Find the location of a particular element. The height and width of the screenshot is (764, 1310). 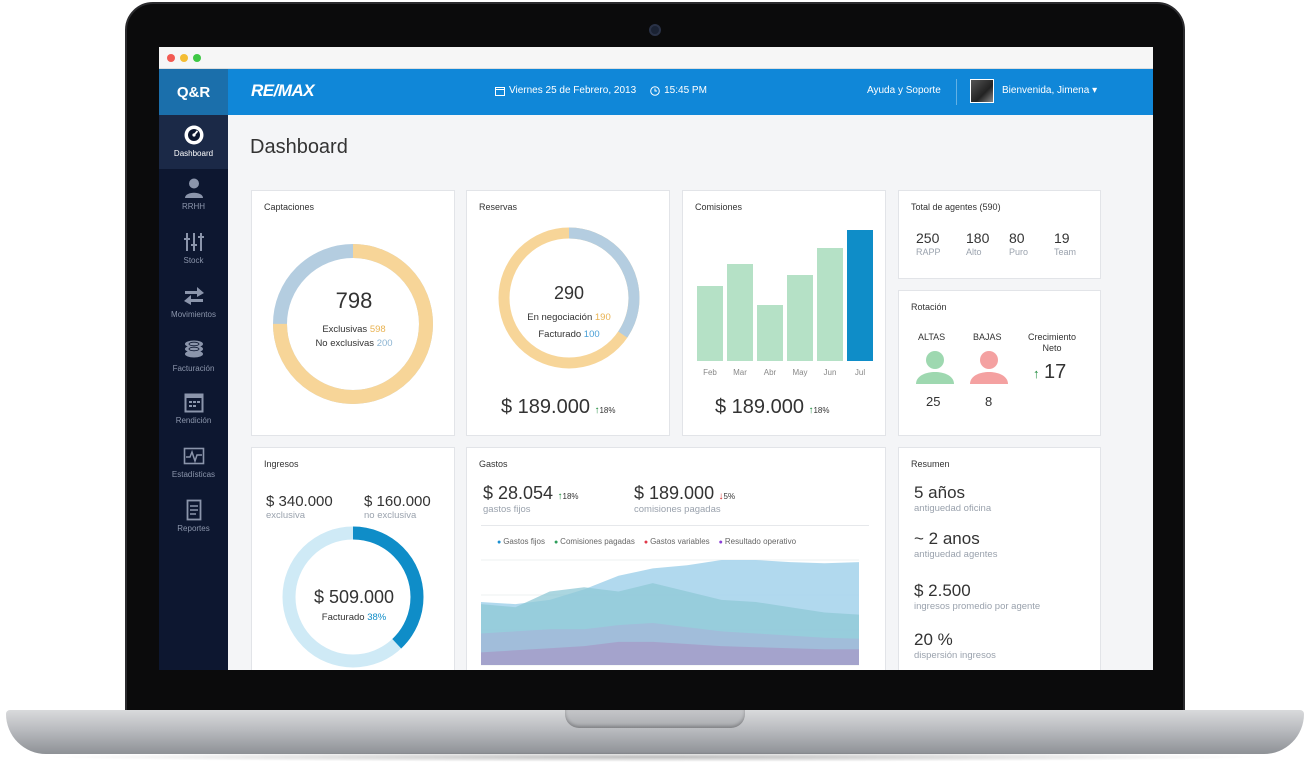

person-red-icon is located at coordinates (989, 367).